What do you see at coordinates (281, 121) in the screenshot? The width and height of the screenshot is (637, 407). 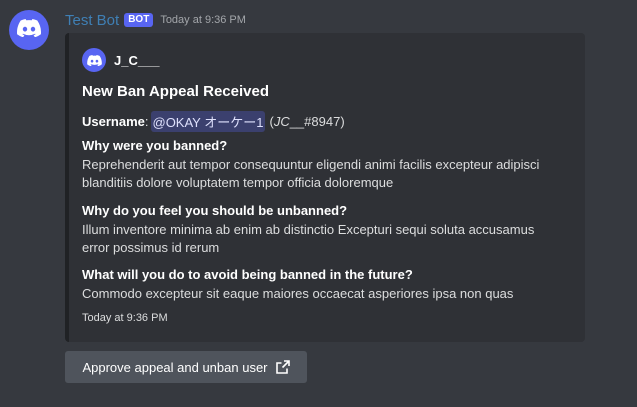 I see `user-tag-italic: JC` at bounding box center [281, 121].